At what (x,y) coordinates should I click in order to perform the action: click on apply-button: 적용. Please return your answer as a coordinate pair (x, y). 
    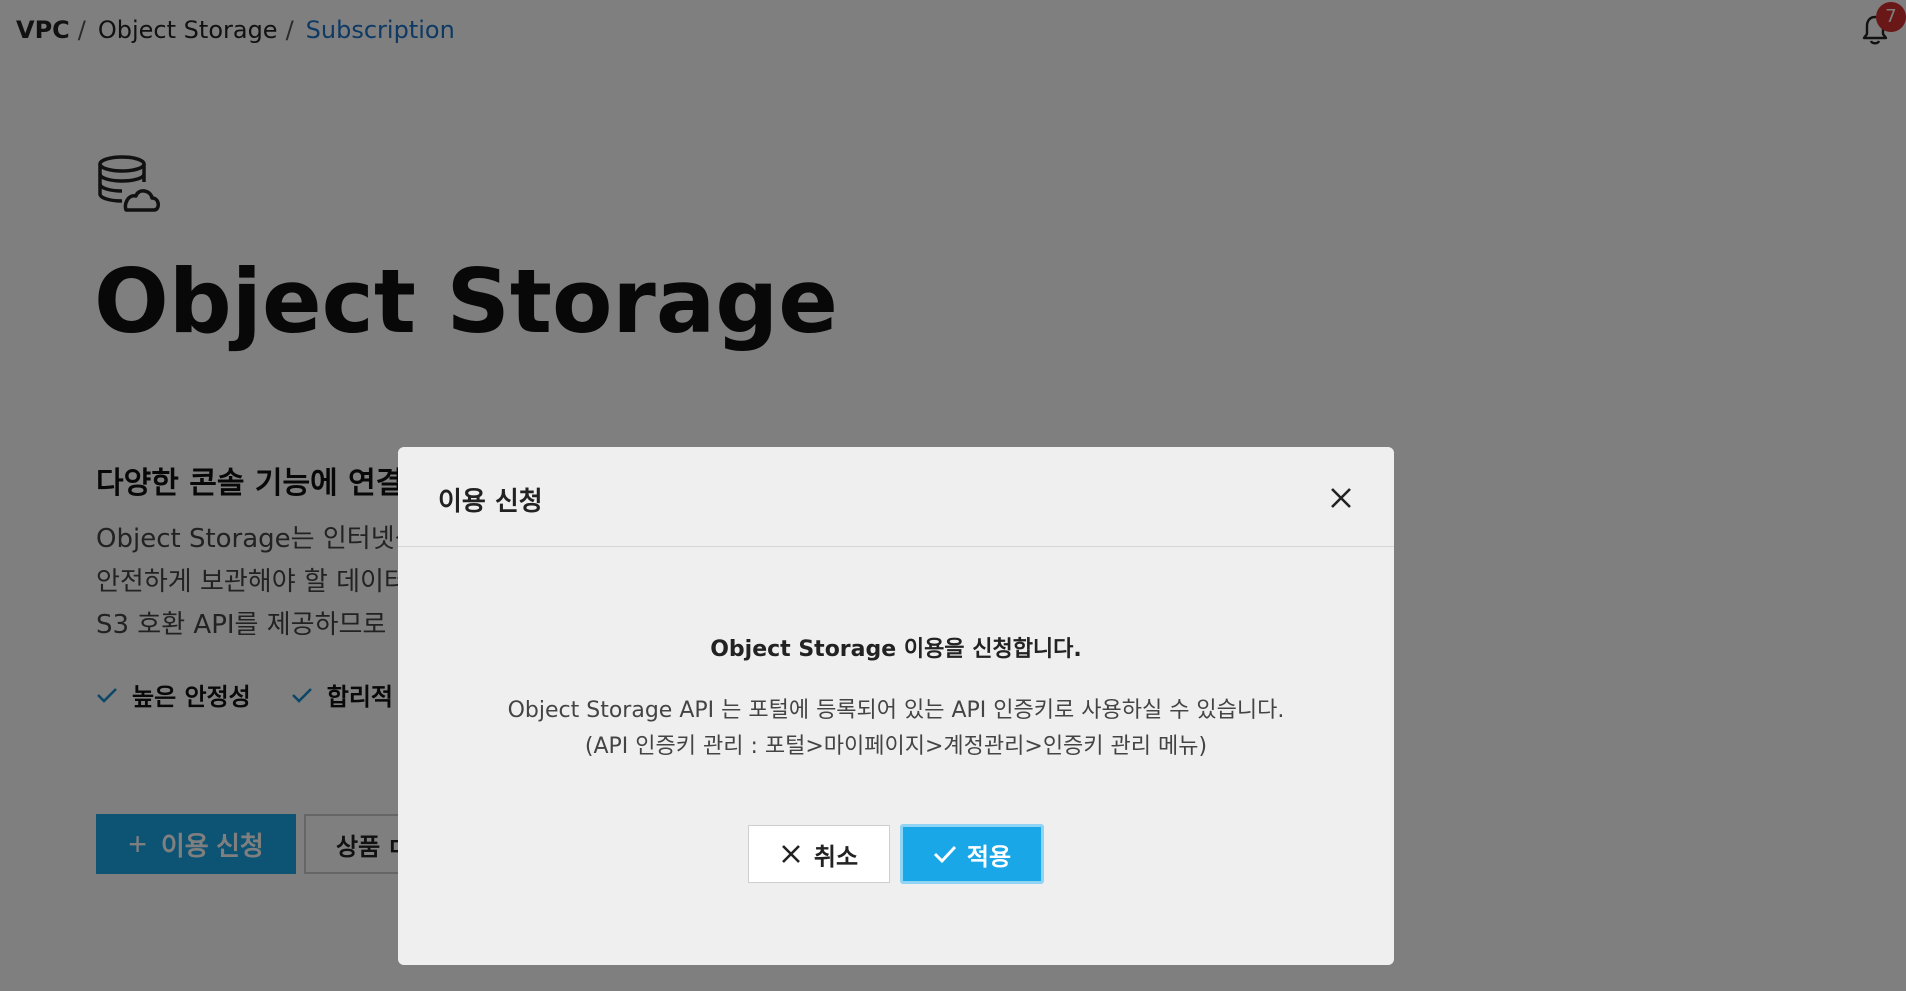
    Looking at the image, I should click on (972, 854).